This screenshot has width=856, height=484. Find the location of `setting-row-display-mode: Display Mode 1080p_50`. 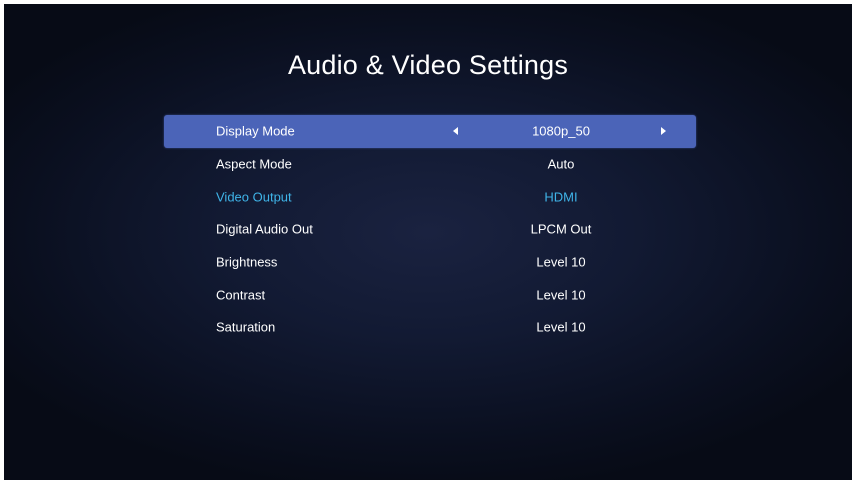

setting-row-display-mode: Display Mode 1080p_50 is located at coordinates (430, 131).